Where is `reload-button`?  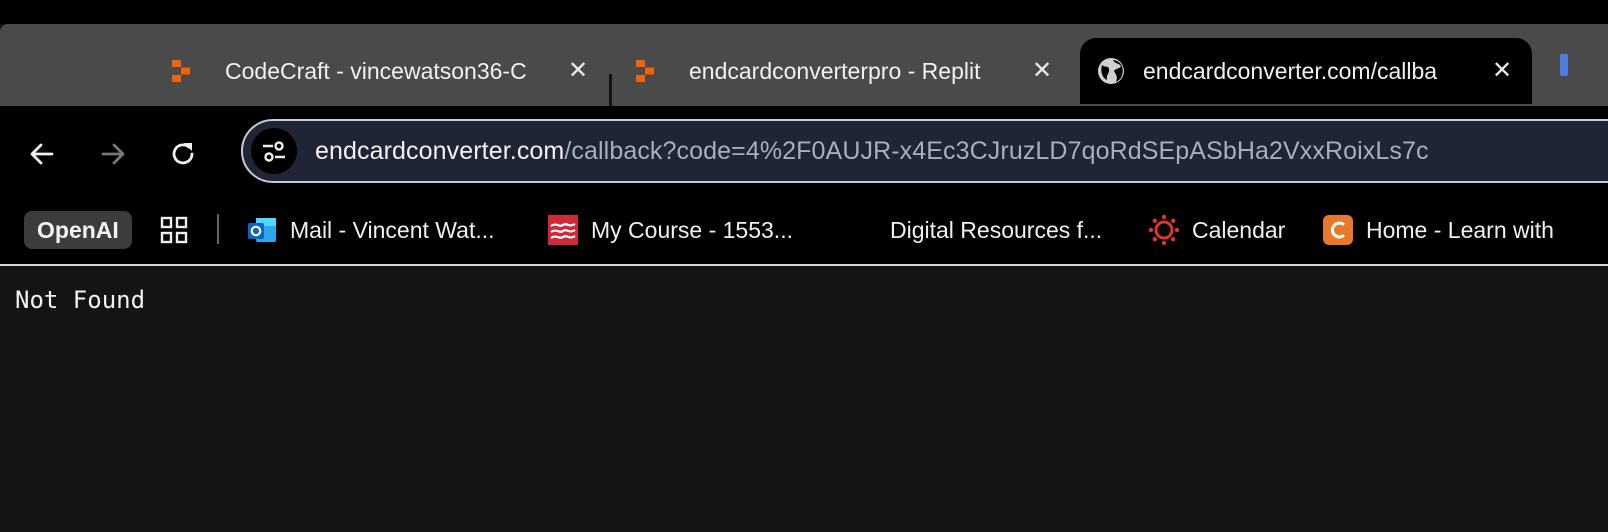 reload-button is located at coordinates (183, 154).